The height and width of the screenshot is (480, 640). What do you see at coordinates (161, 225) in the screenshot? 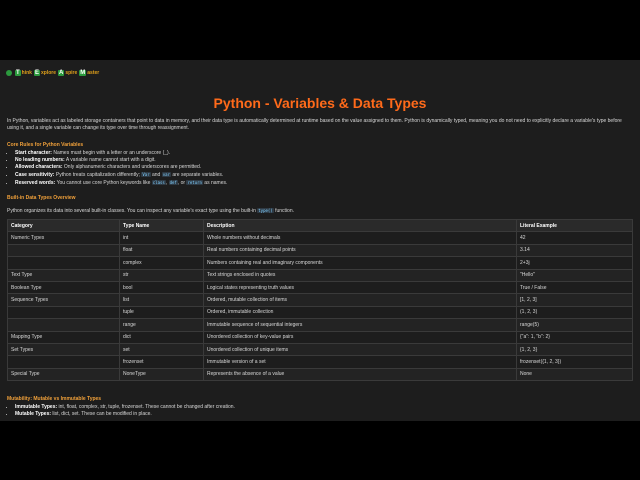
I see `column-header: Type Name` at bounding box center [161, 225].